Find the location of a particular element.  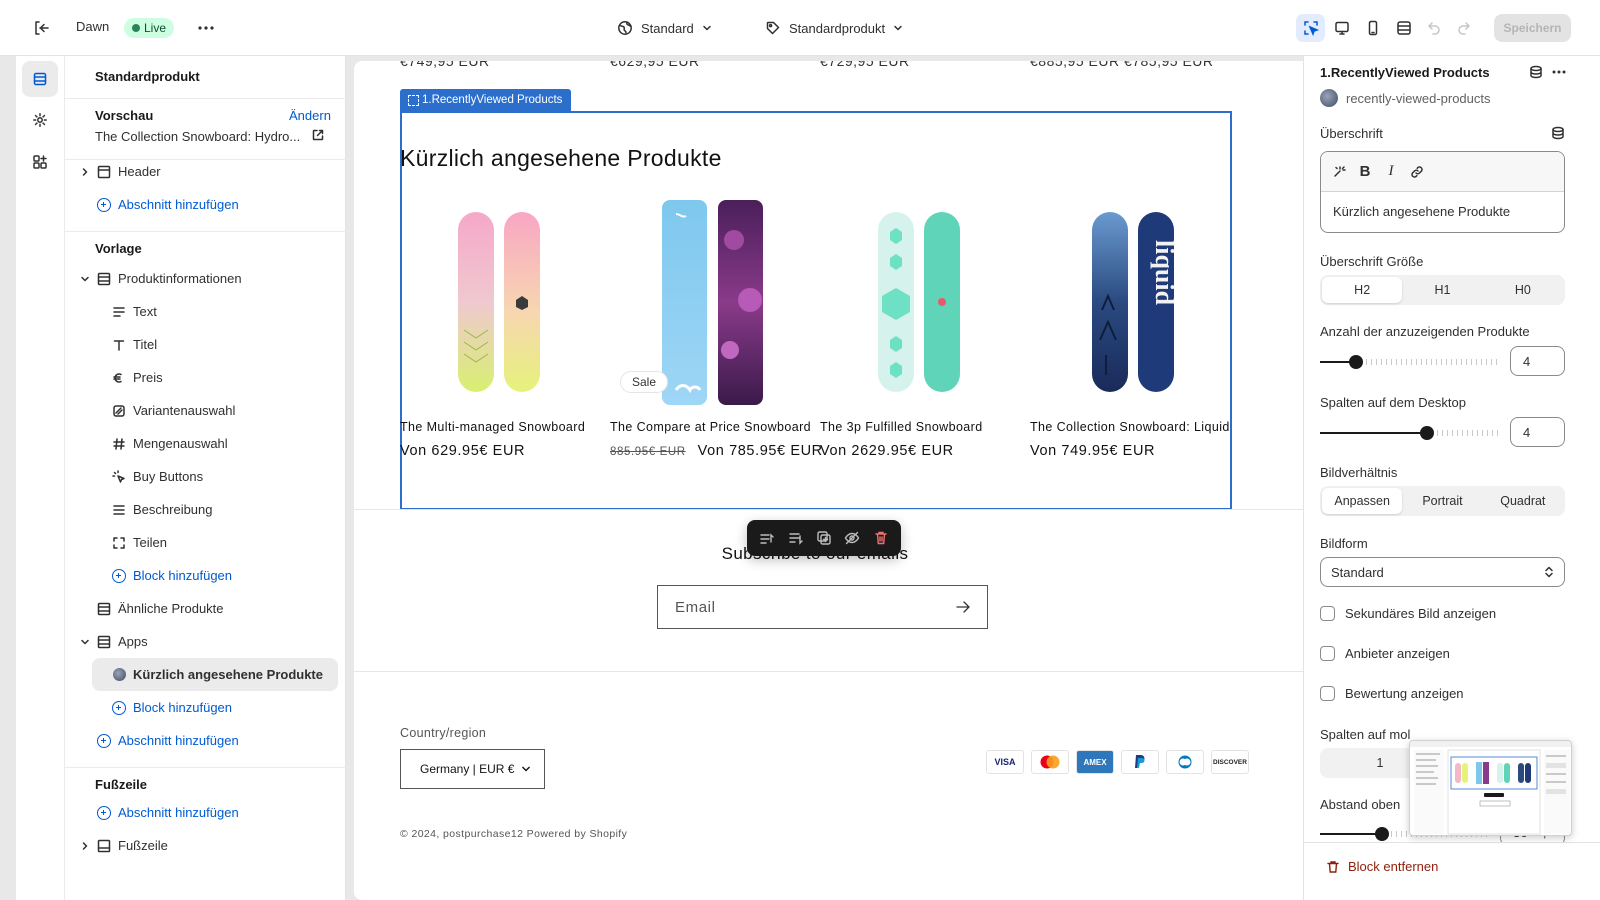

product-select: Standardprodukt is located at coordinates (834, 28).